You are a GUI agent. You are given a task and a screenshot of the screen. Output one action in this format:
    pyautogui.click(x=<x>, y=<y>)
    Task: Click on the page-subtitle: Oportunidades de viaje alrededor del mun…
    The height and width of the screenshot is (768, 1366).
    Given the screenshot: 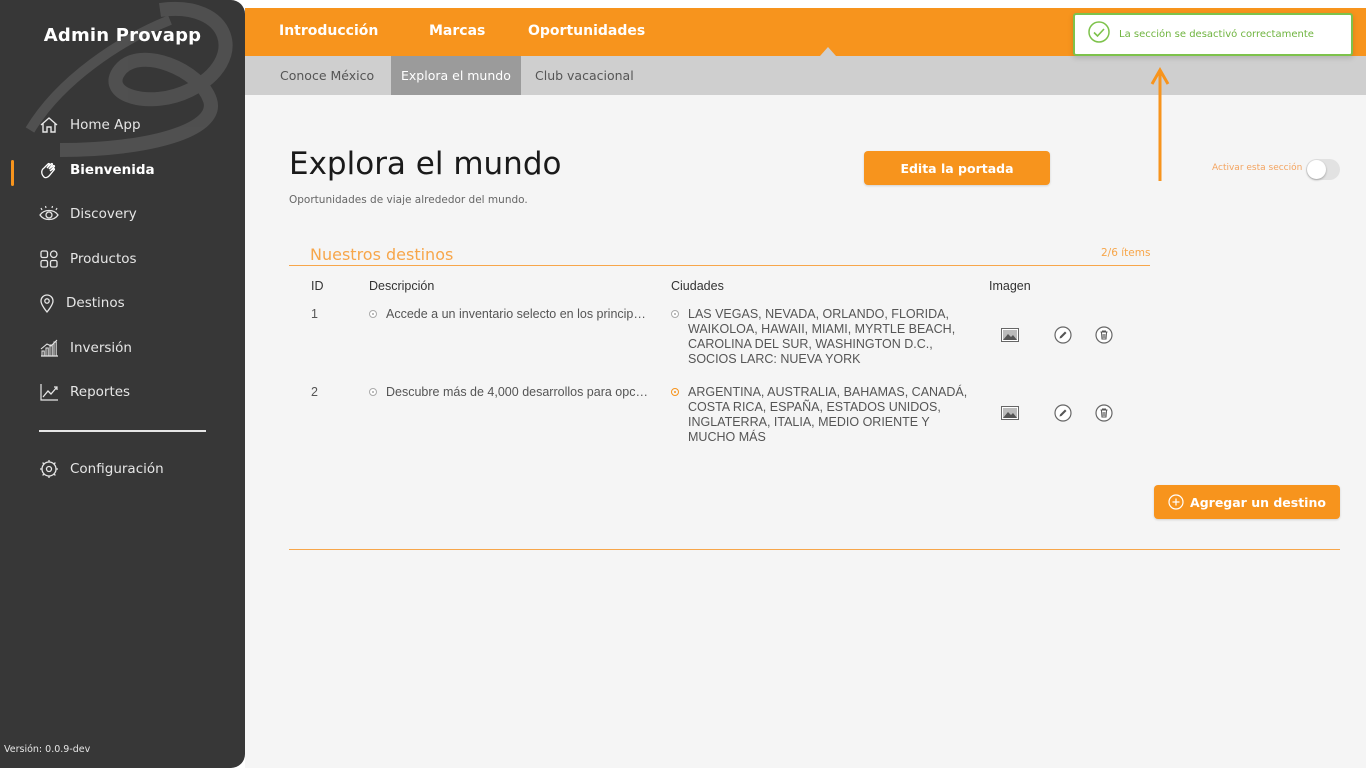 What is the action you would take?
    pyautogui.click(x=408, y=200)
    